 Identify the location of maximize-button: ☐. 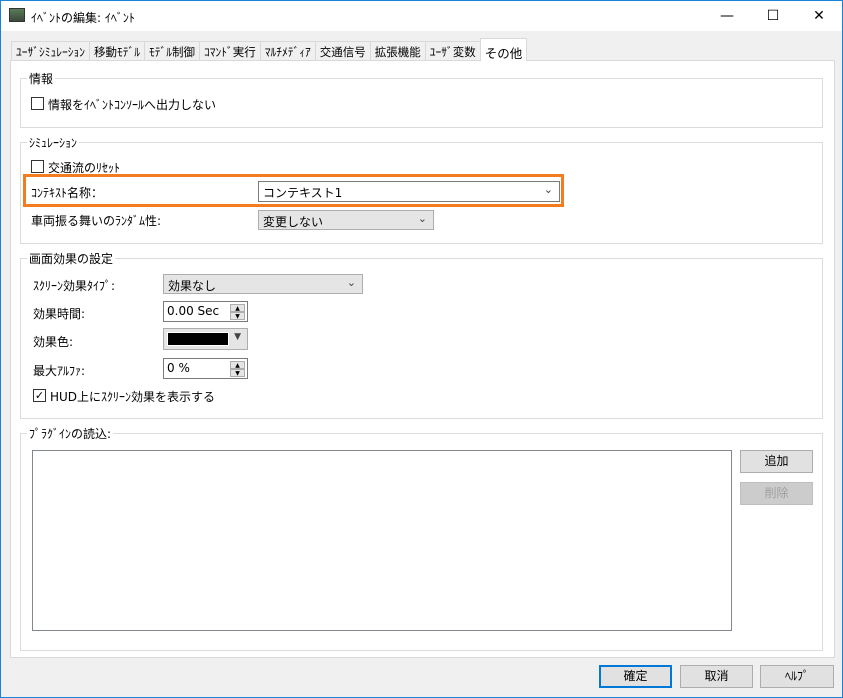
(773, 16).